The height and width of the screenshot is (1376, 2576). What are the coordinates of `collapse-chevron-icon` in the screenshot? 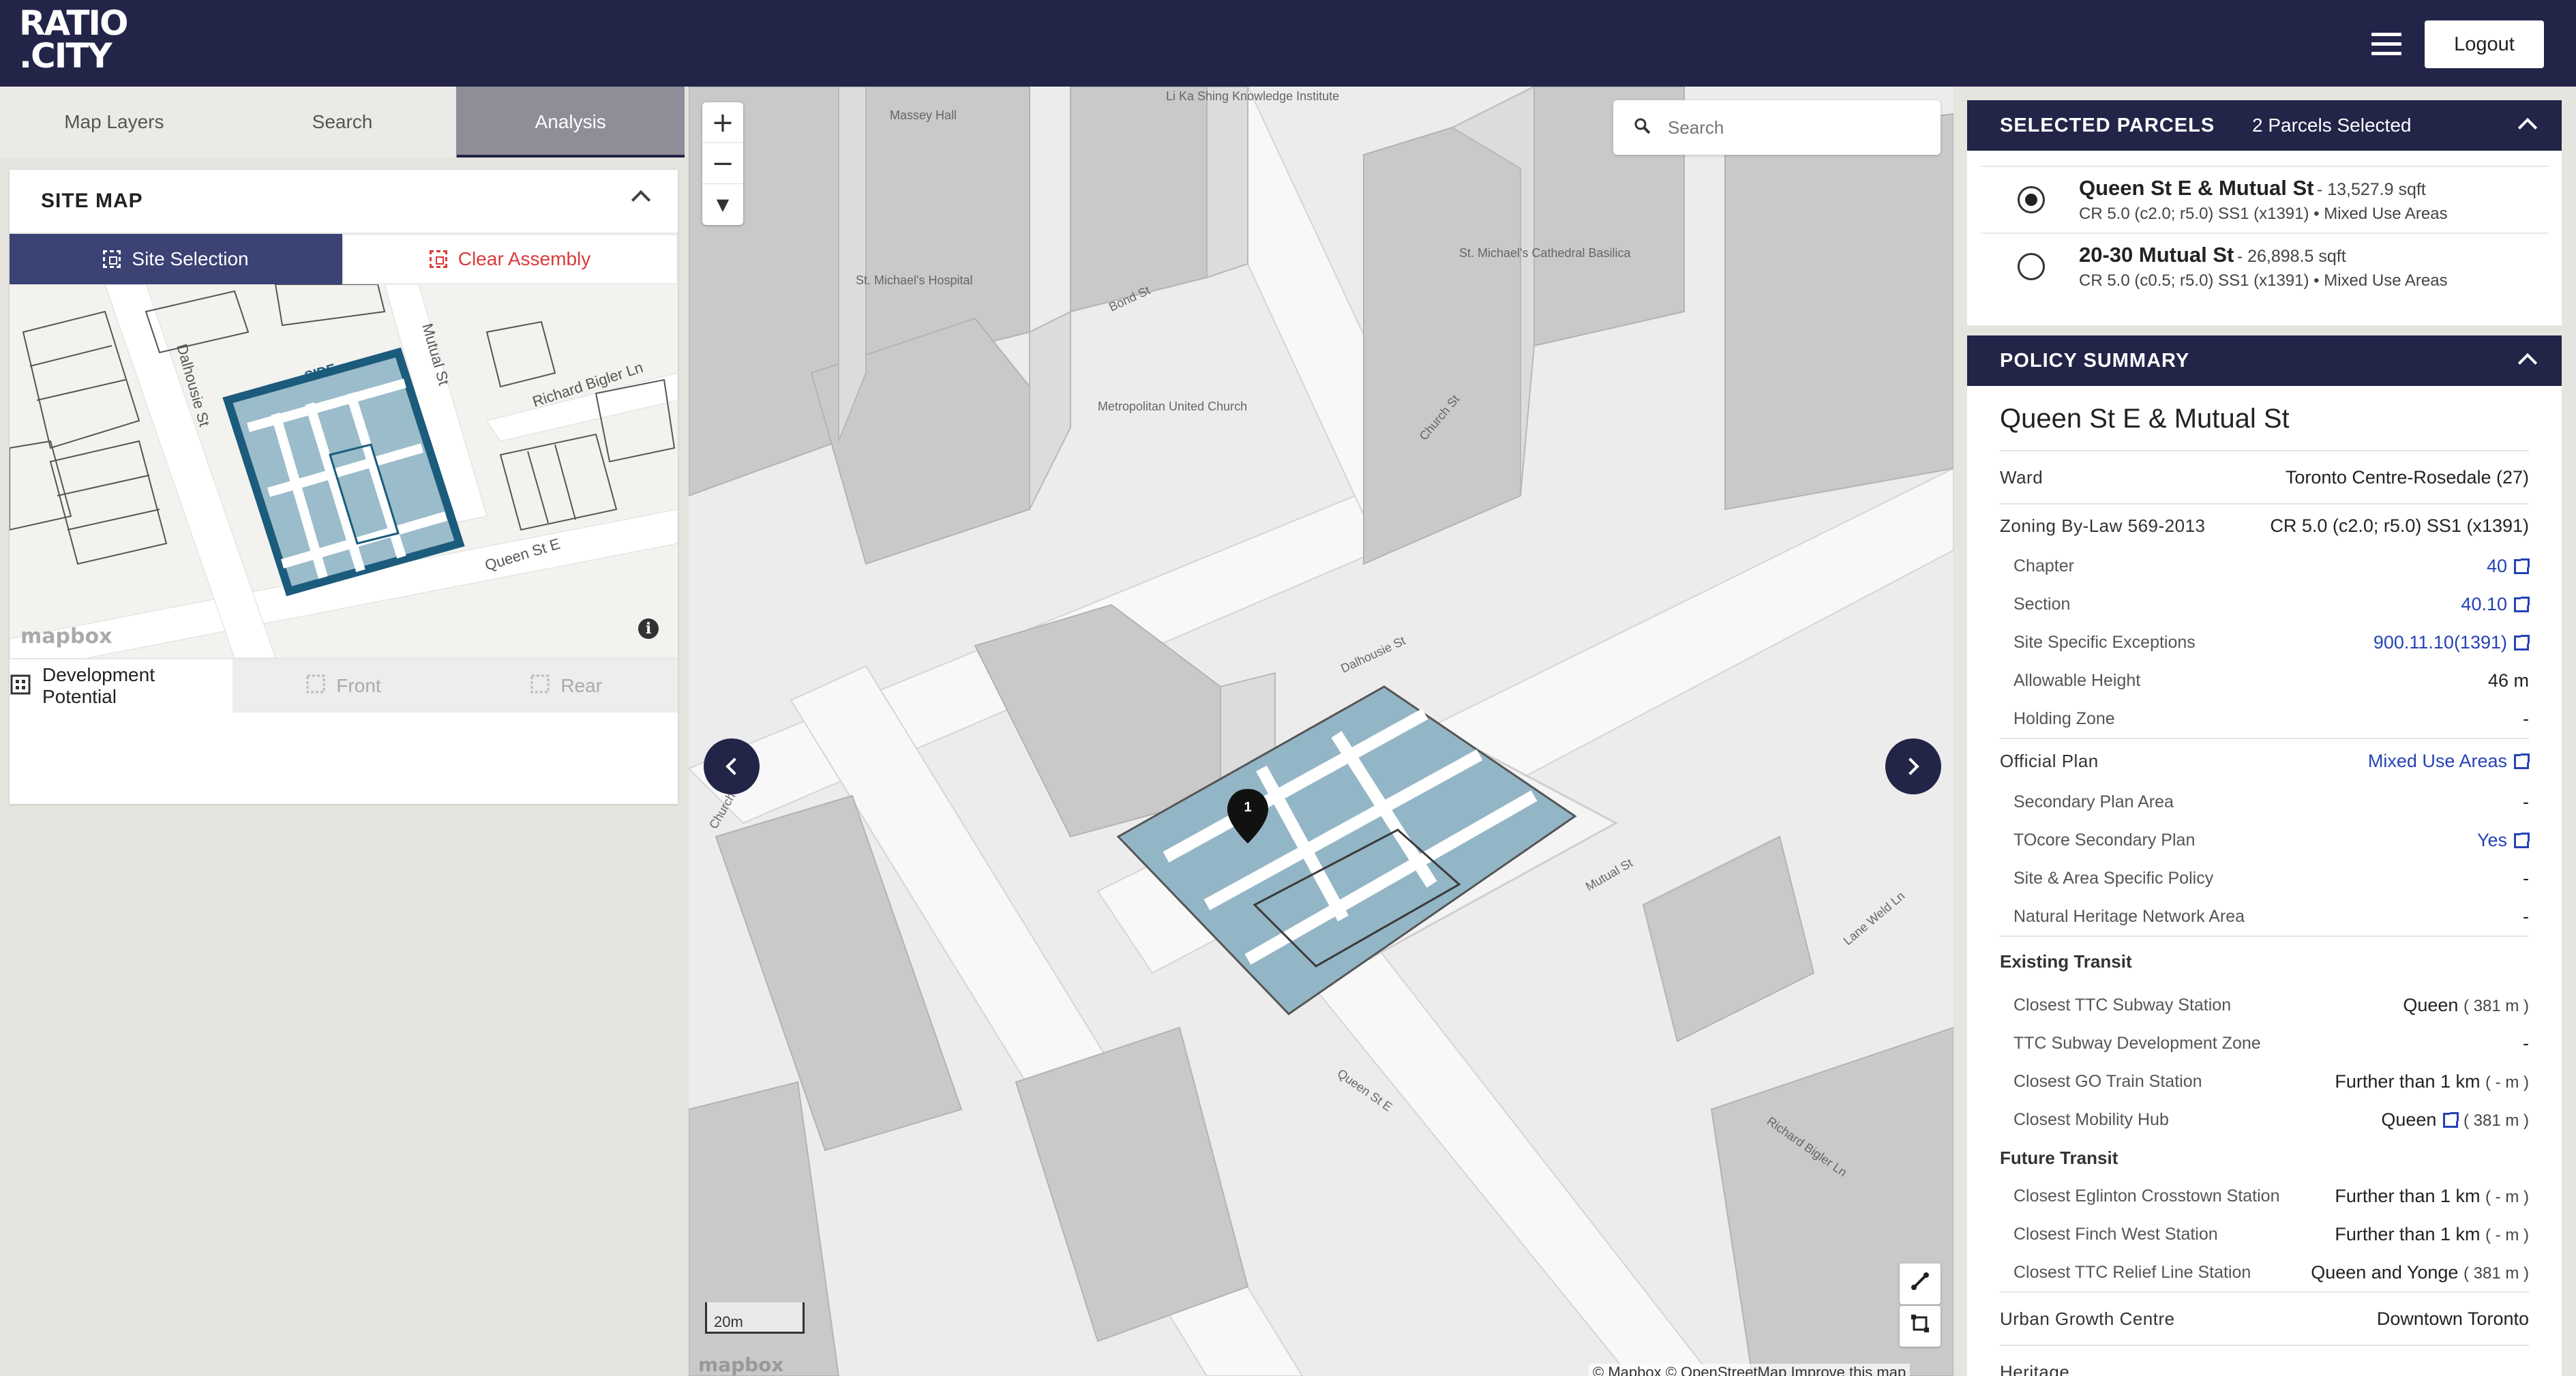 It's located at (641, 200).